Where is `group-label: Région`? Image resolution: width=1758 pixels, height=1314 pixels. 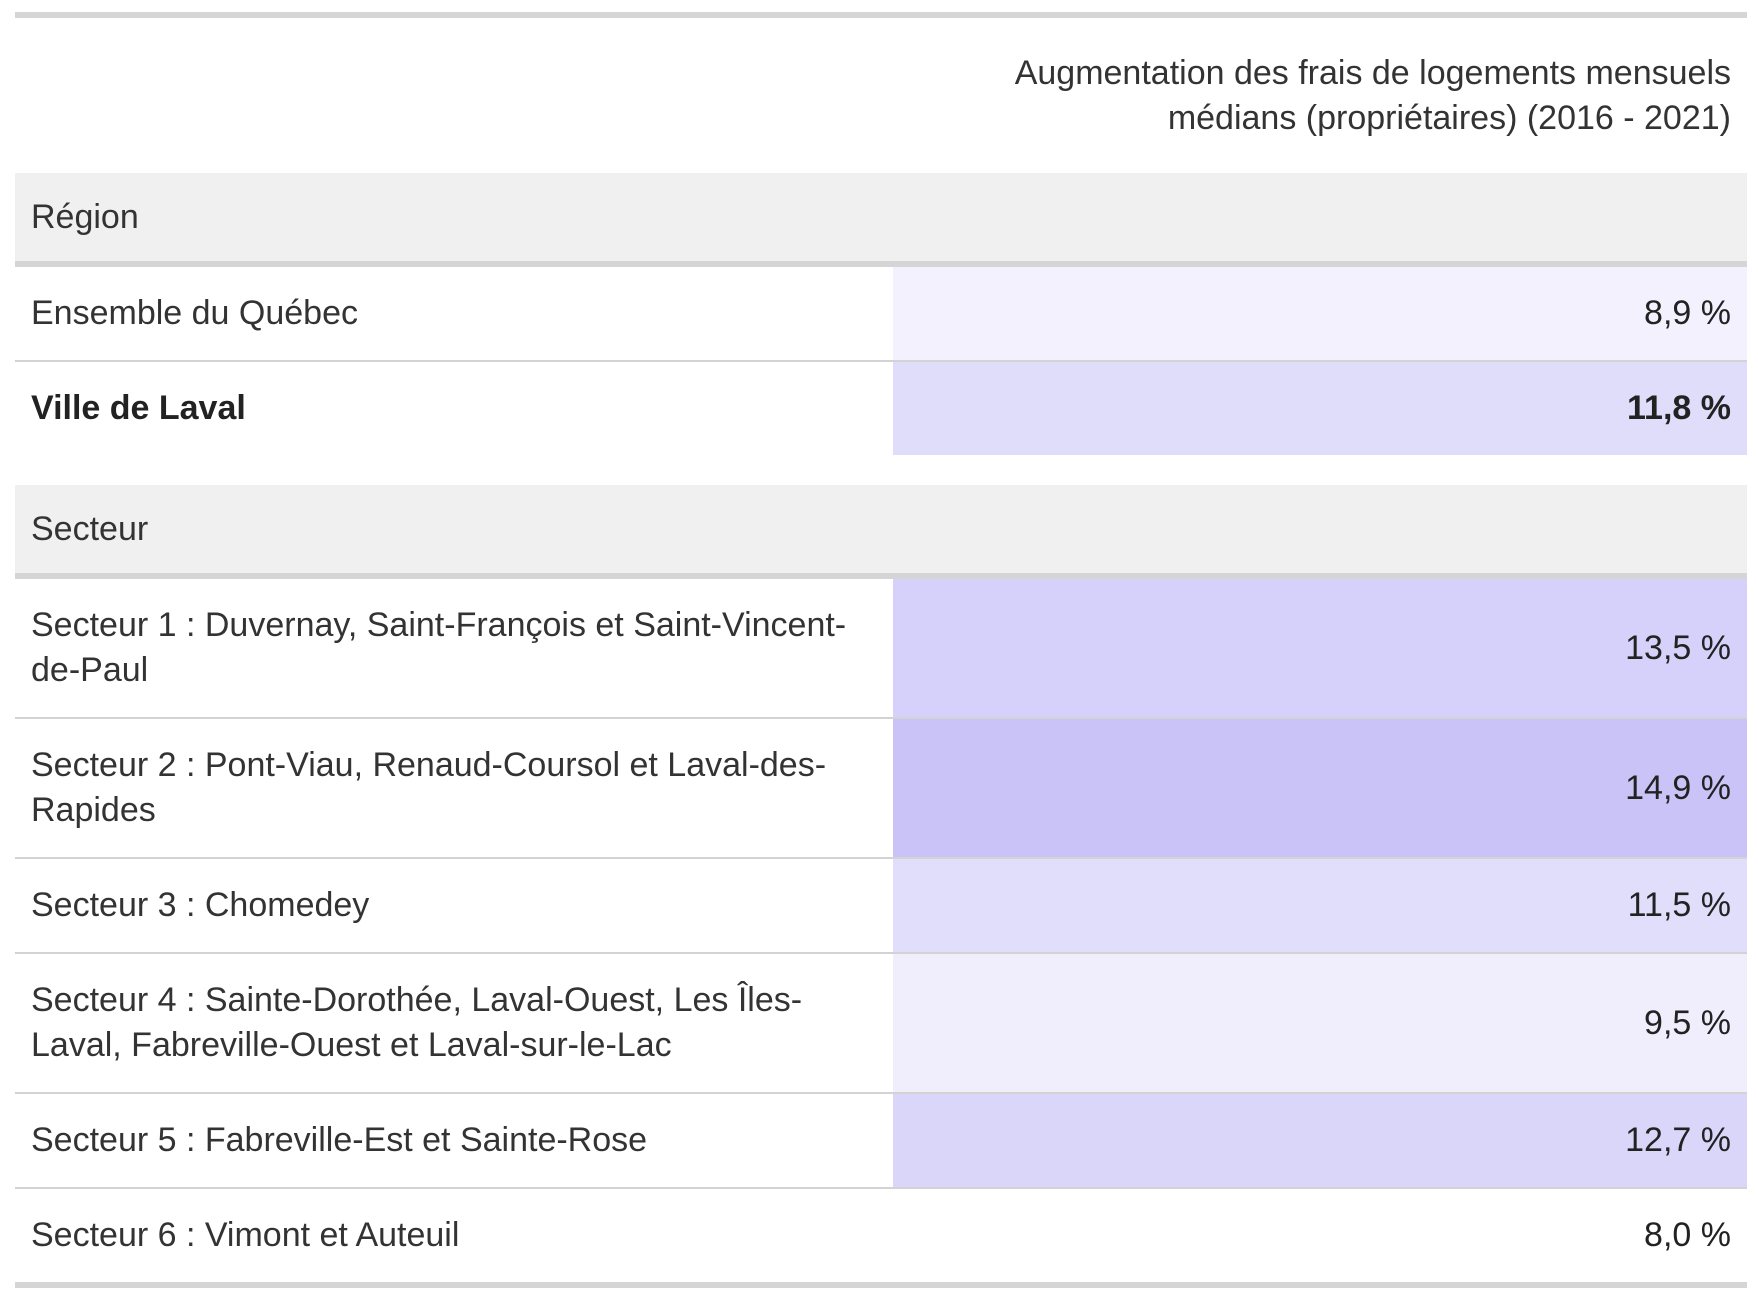 group-label: Région is located at coordinates (881, 220).